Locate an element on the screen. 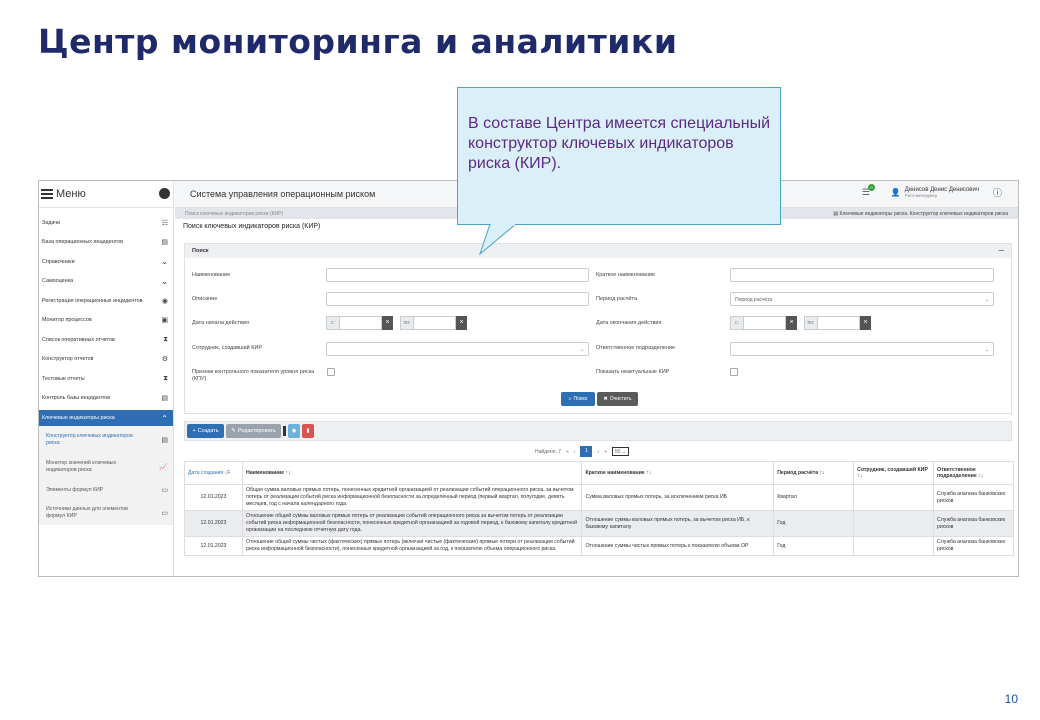 The width and height of the screenshot is (1040, 720). sidebar-group-kri: Ключевые индикаторы риска ⌃ is located at coordinates (106, 418).